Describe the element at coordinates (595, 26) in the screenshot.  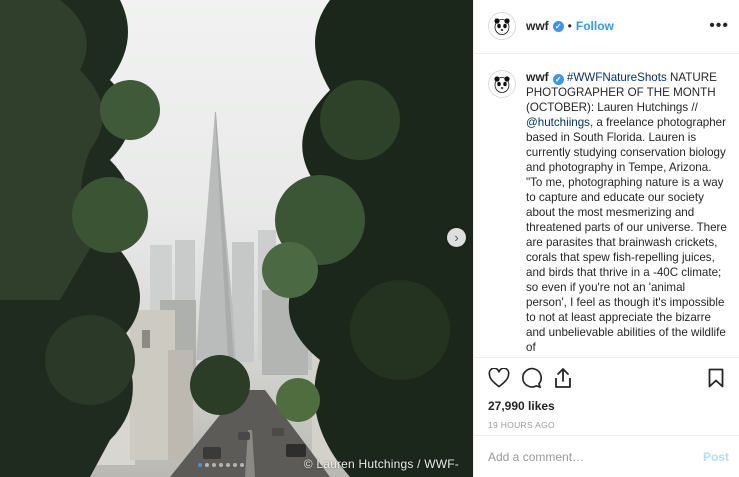
I see `follow-button: Follow` at that location.